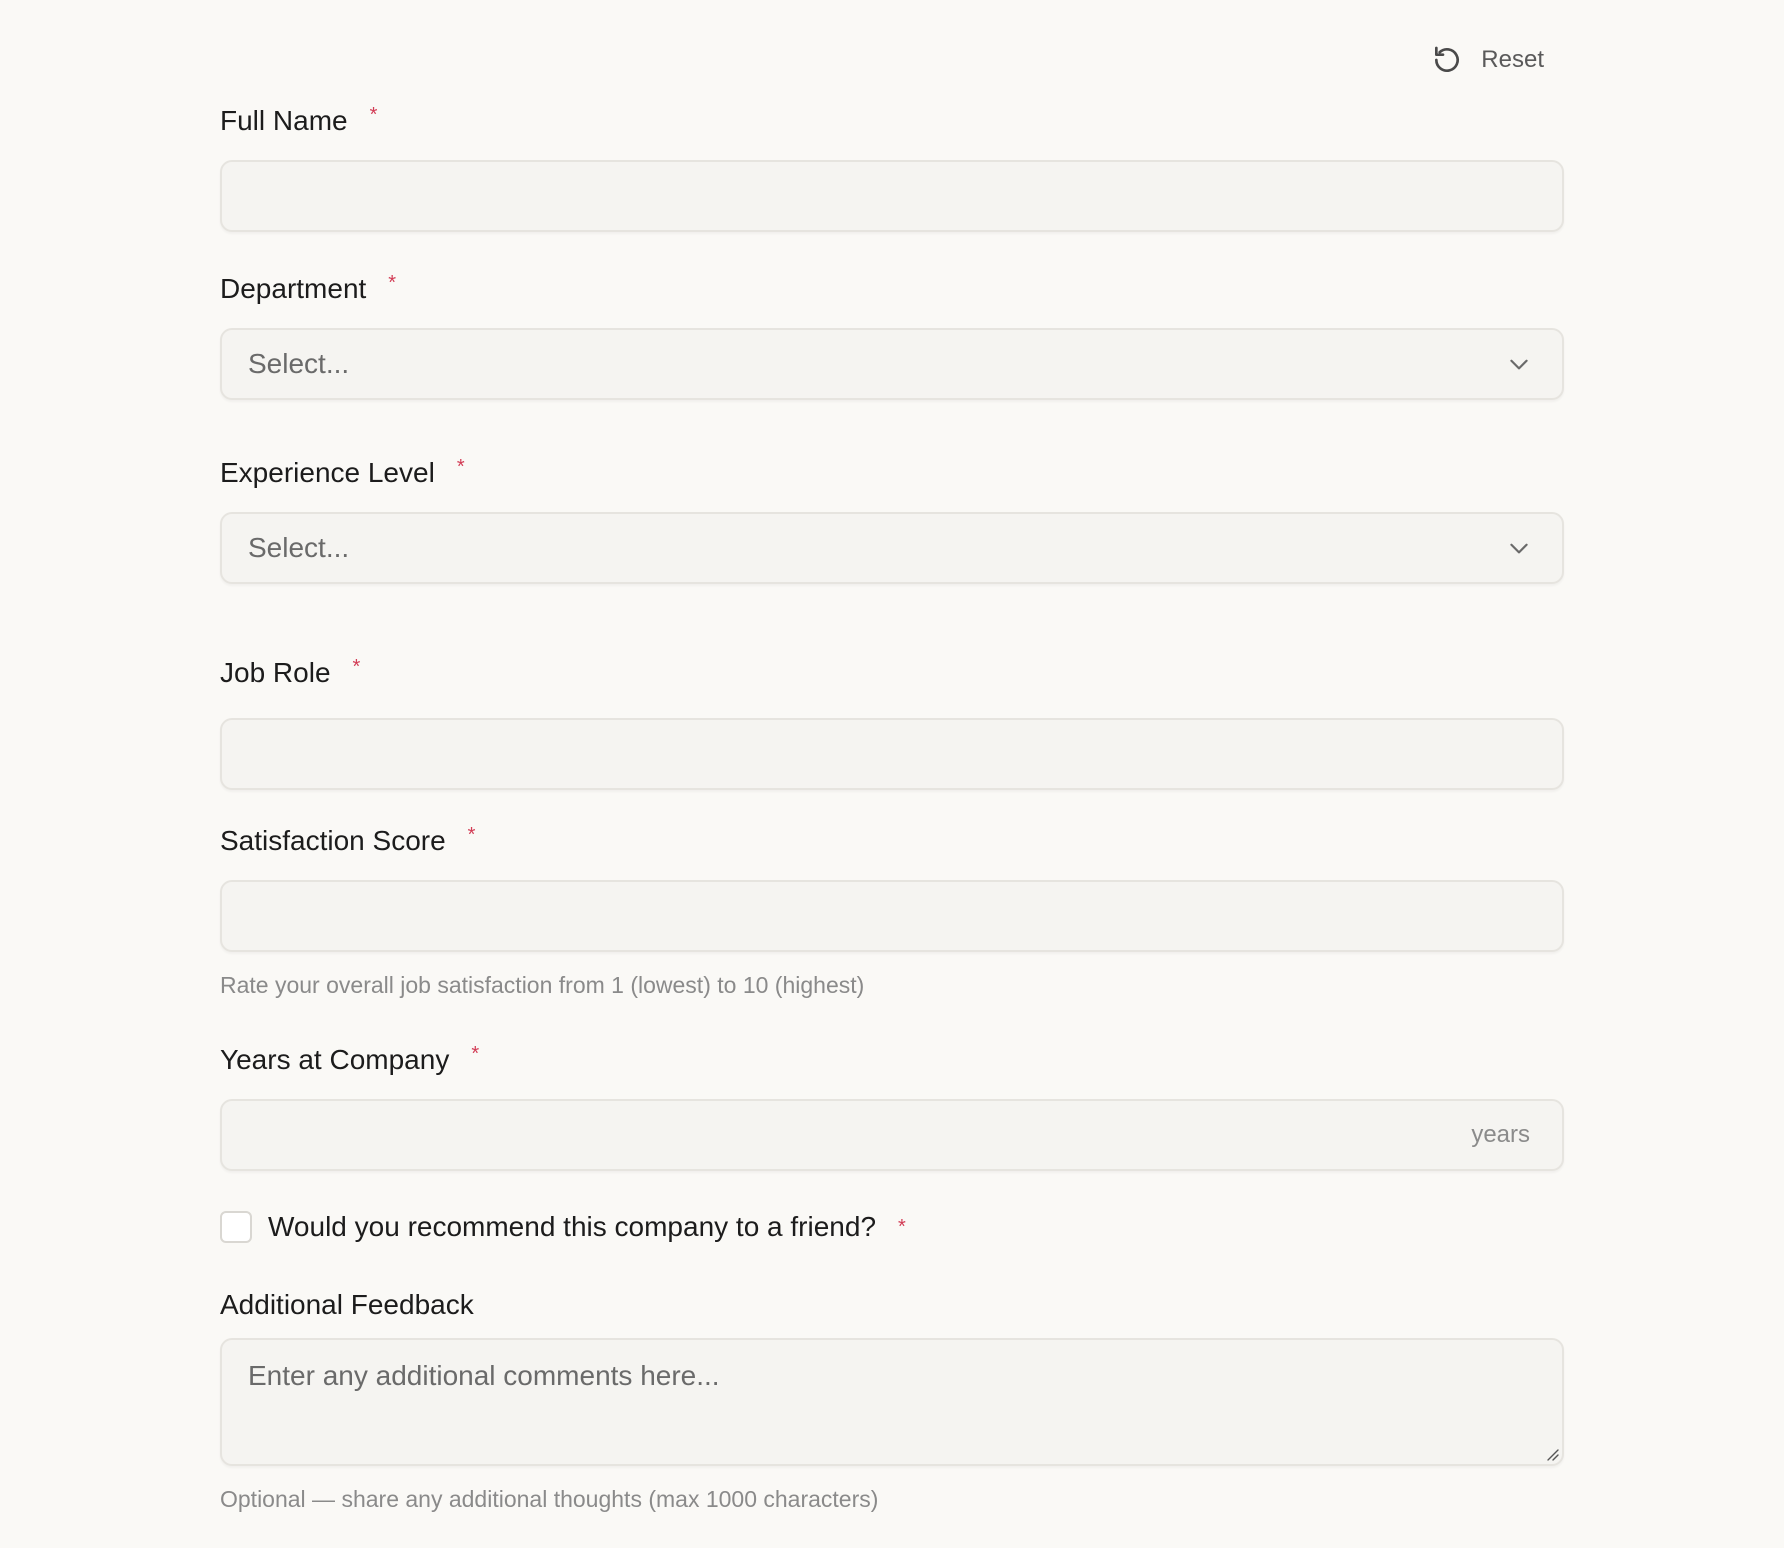  What do you see at coordinates (892, 1305) in the screenshot?
I see `additional-feedback-label-row: Additional Feedback` at bounding box center [892, 1305].